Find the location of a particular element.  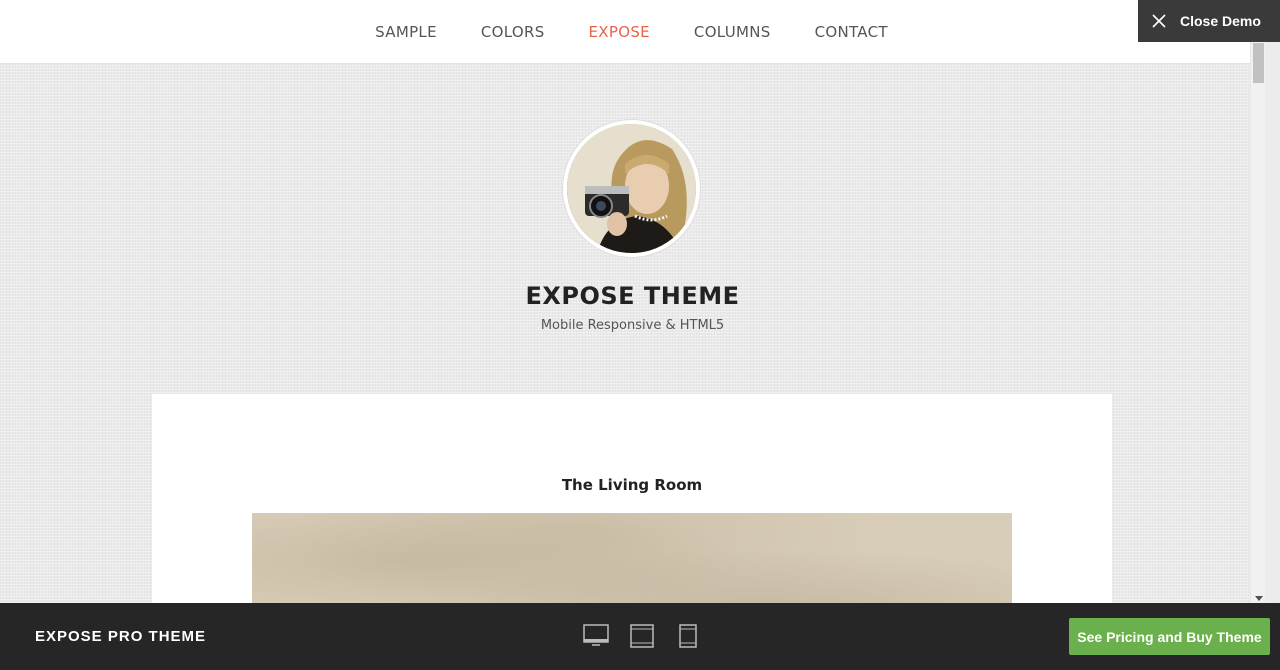

top-navigation: SAMPLE COLORS EXPOSE COLUMNS CONTACT is located at coordinates (632, 32).